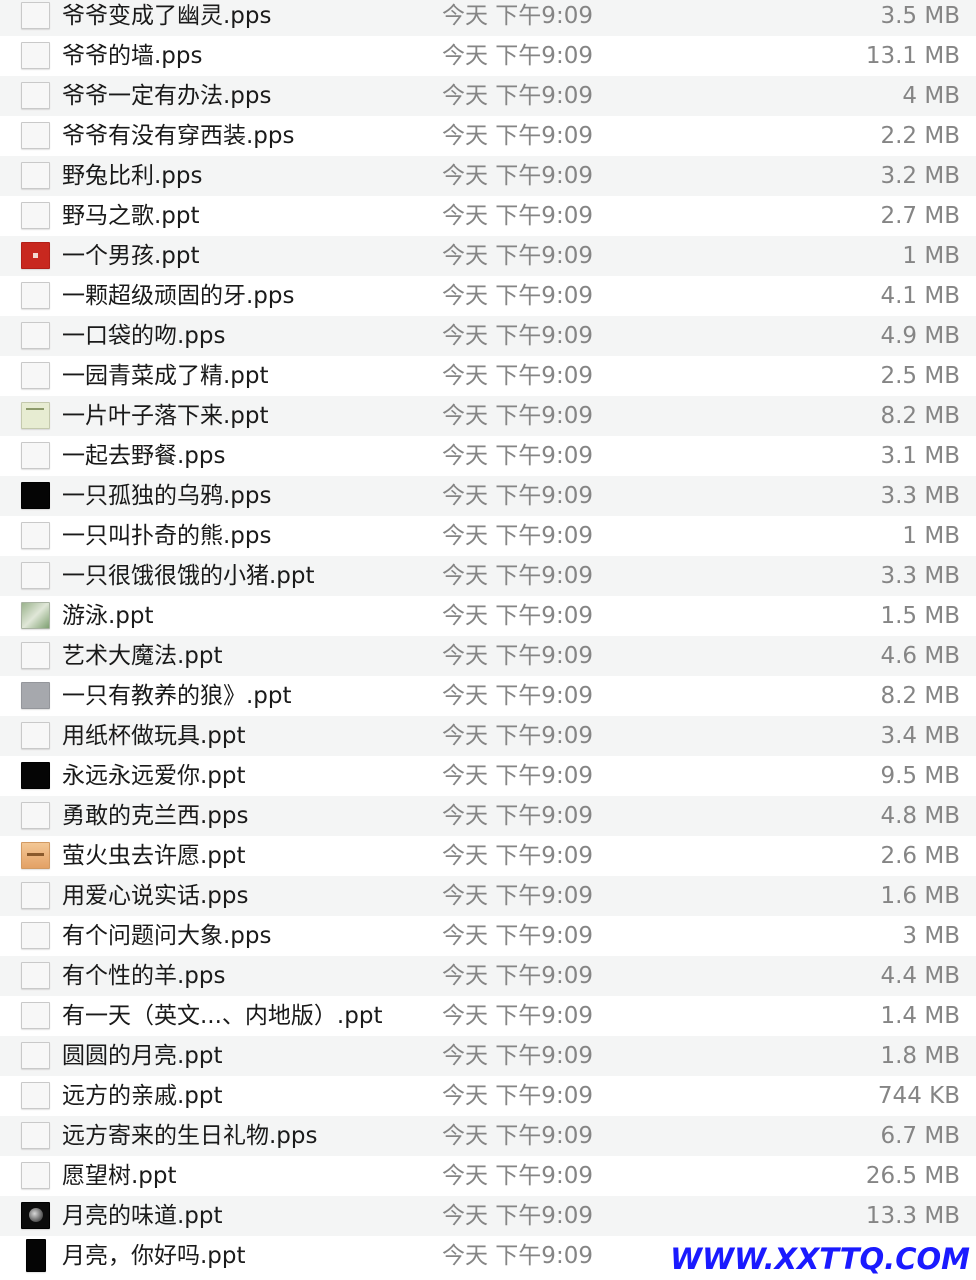 The height and width of the screenshot is (1280, 976). I want to click on file-name: 用纸杯做玩具.ppt, so click(154, 736).